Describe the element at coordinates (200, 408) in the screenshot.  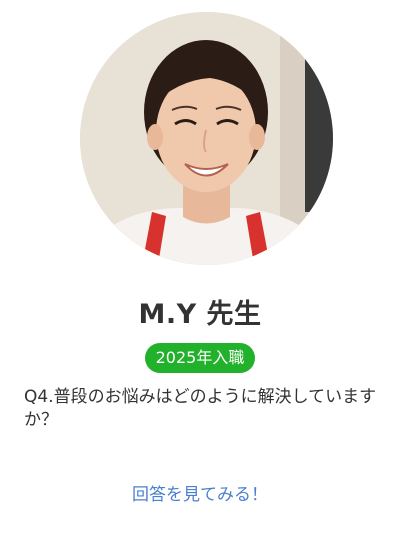
I see `question-text: Q4.普段のお悩みはどのように解決していますか？` at that location.